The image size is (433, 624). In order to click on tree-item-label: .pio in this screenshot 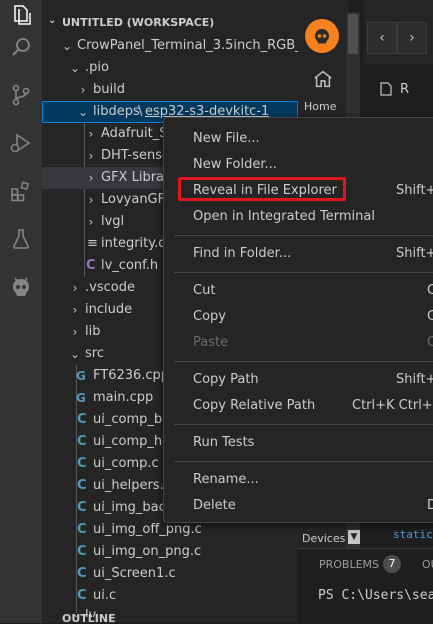, I will do `click(97, 67)`.